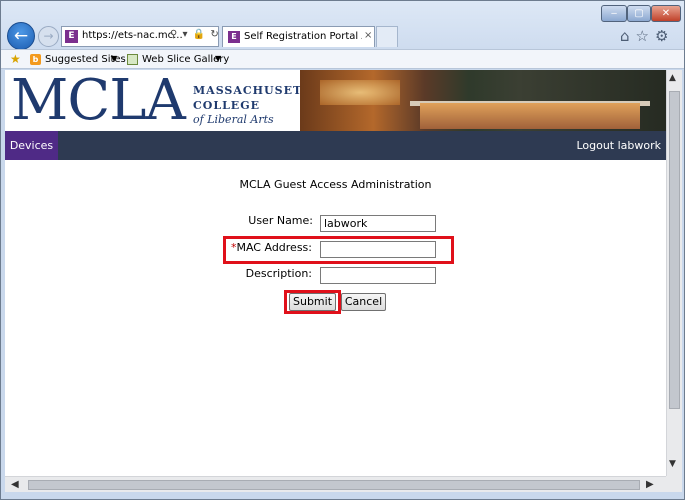 Image resolution: width=685 pixels, height=500 pixels. What do you see at coordinates (98, 101) in the screenshot?
I see `logo-wordmark: MCLA` at bounding box center [98, 101].